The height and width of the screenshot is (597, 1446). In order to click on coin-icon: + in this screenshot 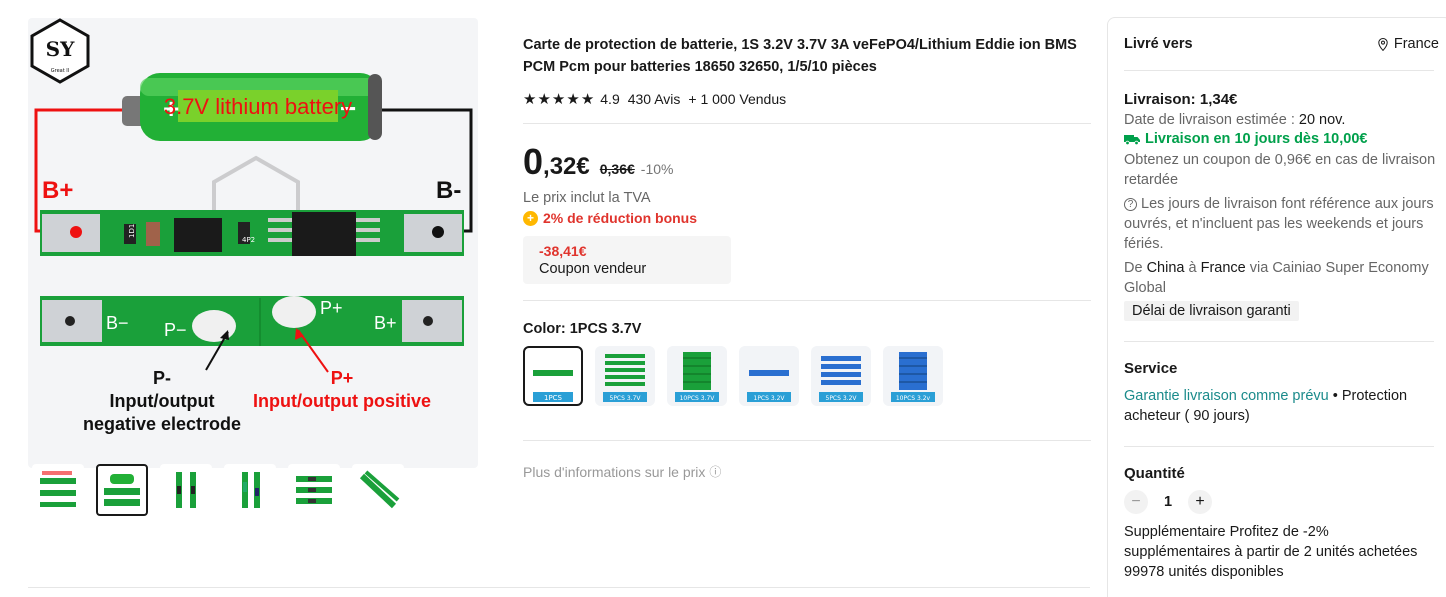, I will do `click(530, 218)`.